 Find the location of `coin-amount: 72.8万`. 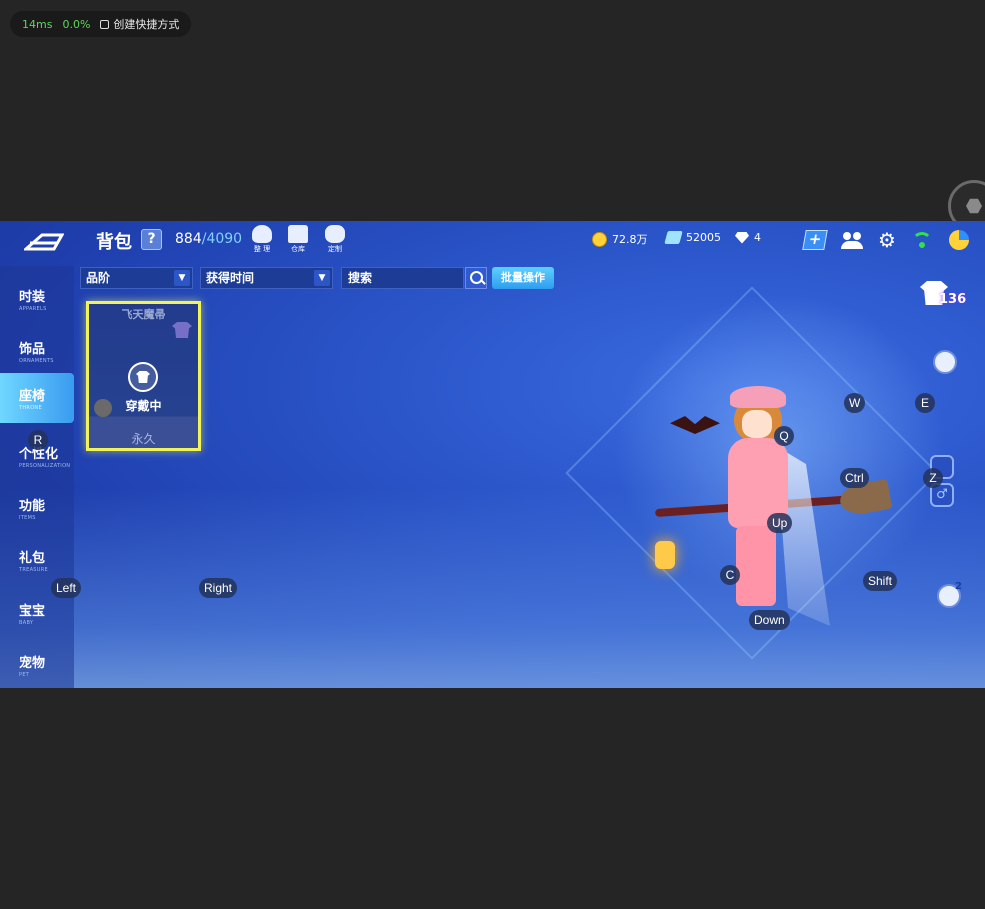

coin-amount: 72.8万 is located at coordinates (630, 239).